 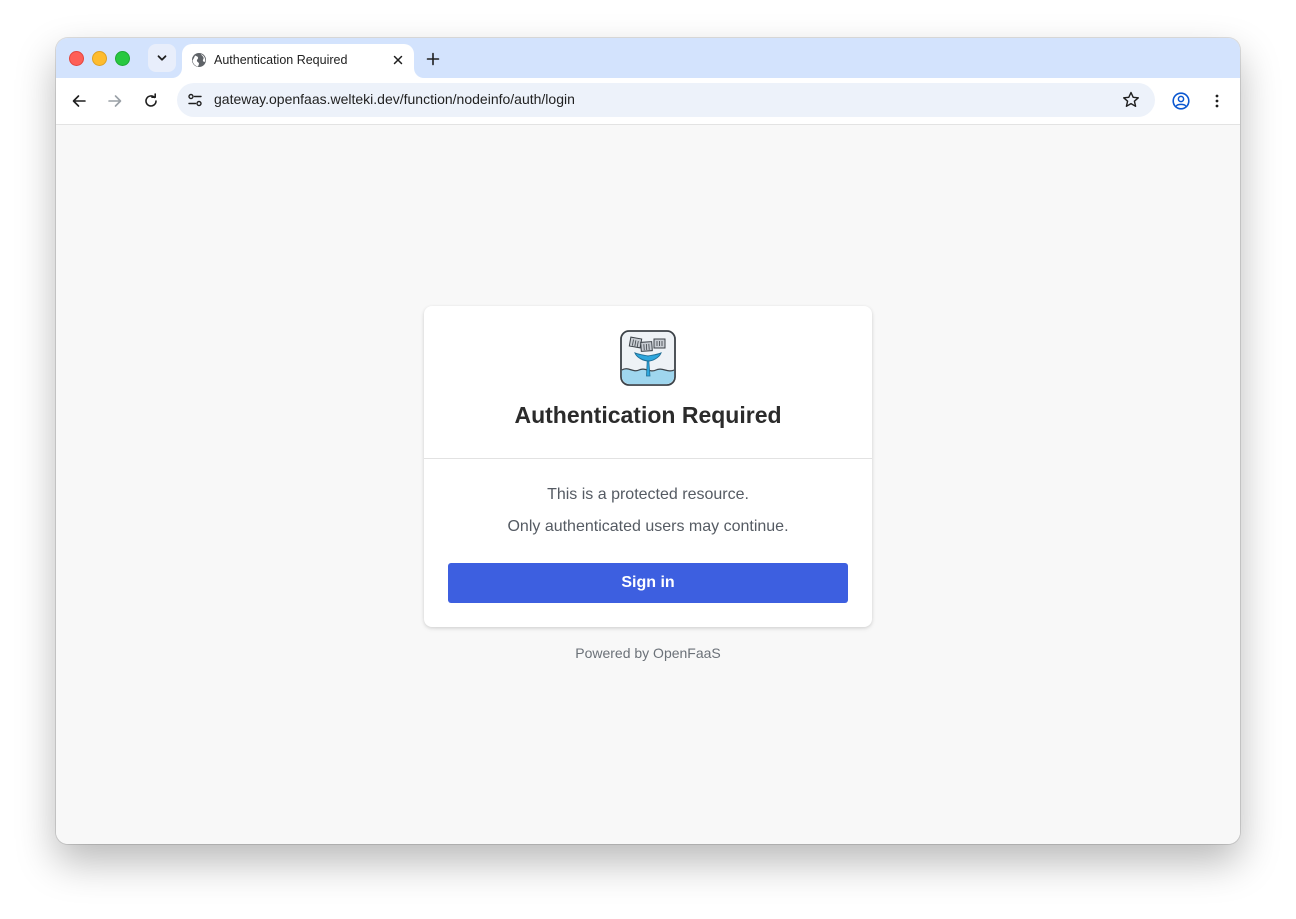 What do you see at coordinates (162, 58) in the screenshot?
I see `chevron-down-icon` at bounding box center [162, 58].